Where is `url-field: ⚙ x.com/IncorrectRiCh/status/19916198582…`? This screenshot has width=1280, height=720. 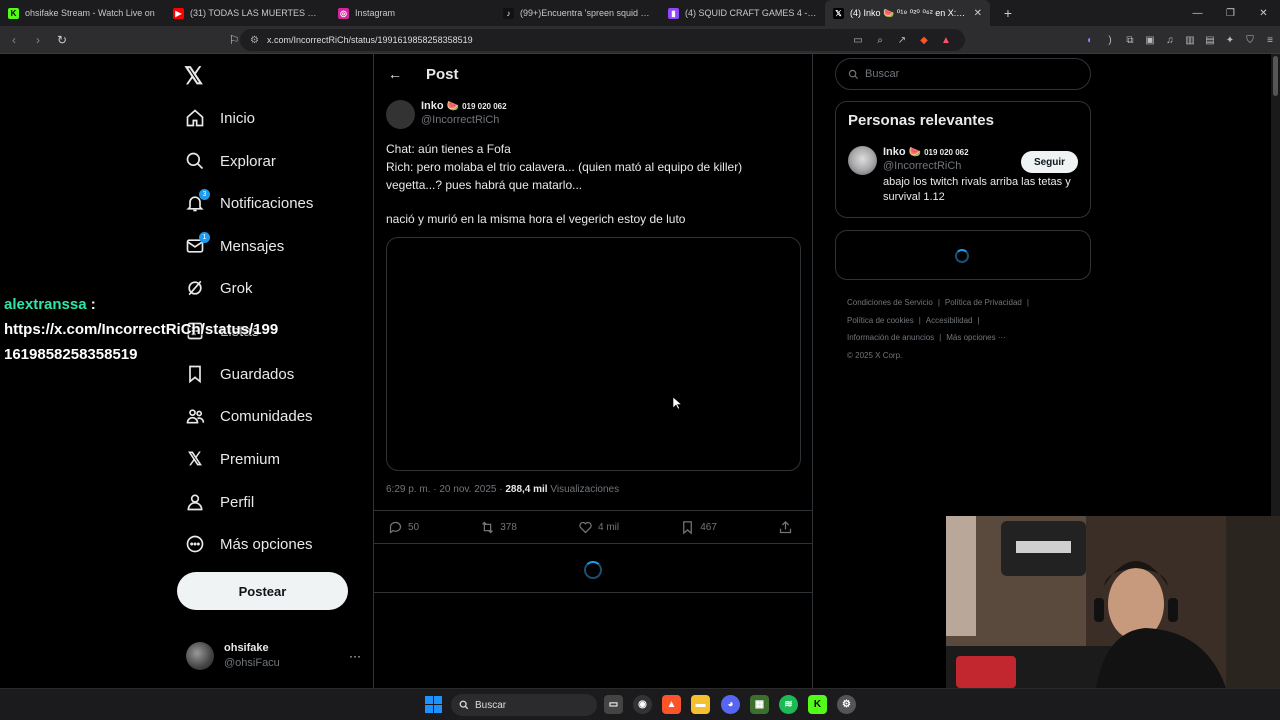
url-field: ⚙ x.com/IncorrectRiCh/status/19916198582… is located at coordinates (602, 40).